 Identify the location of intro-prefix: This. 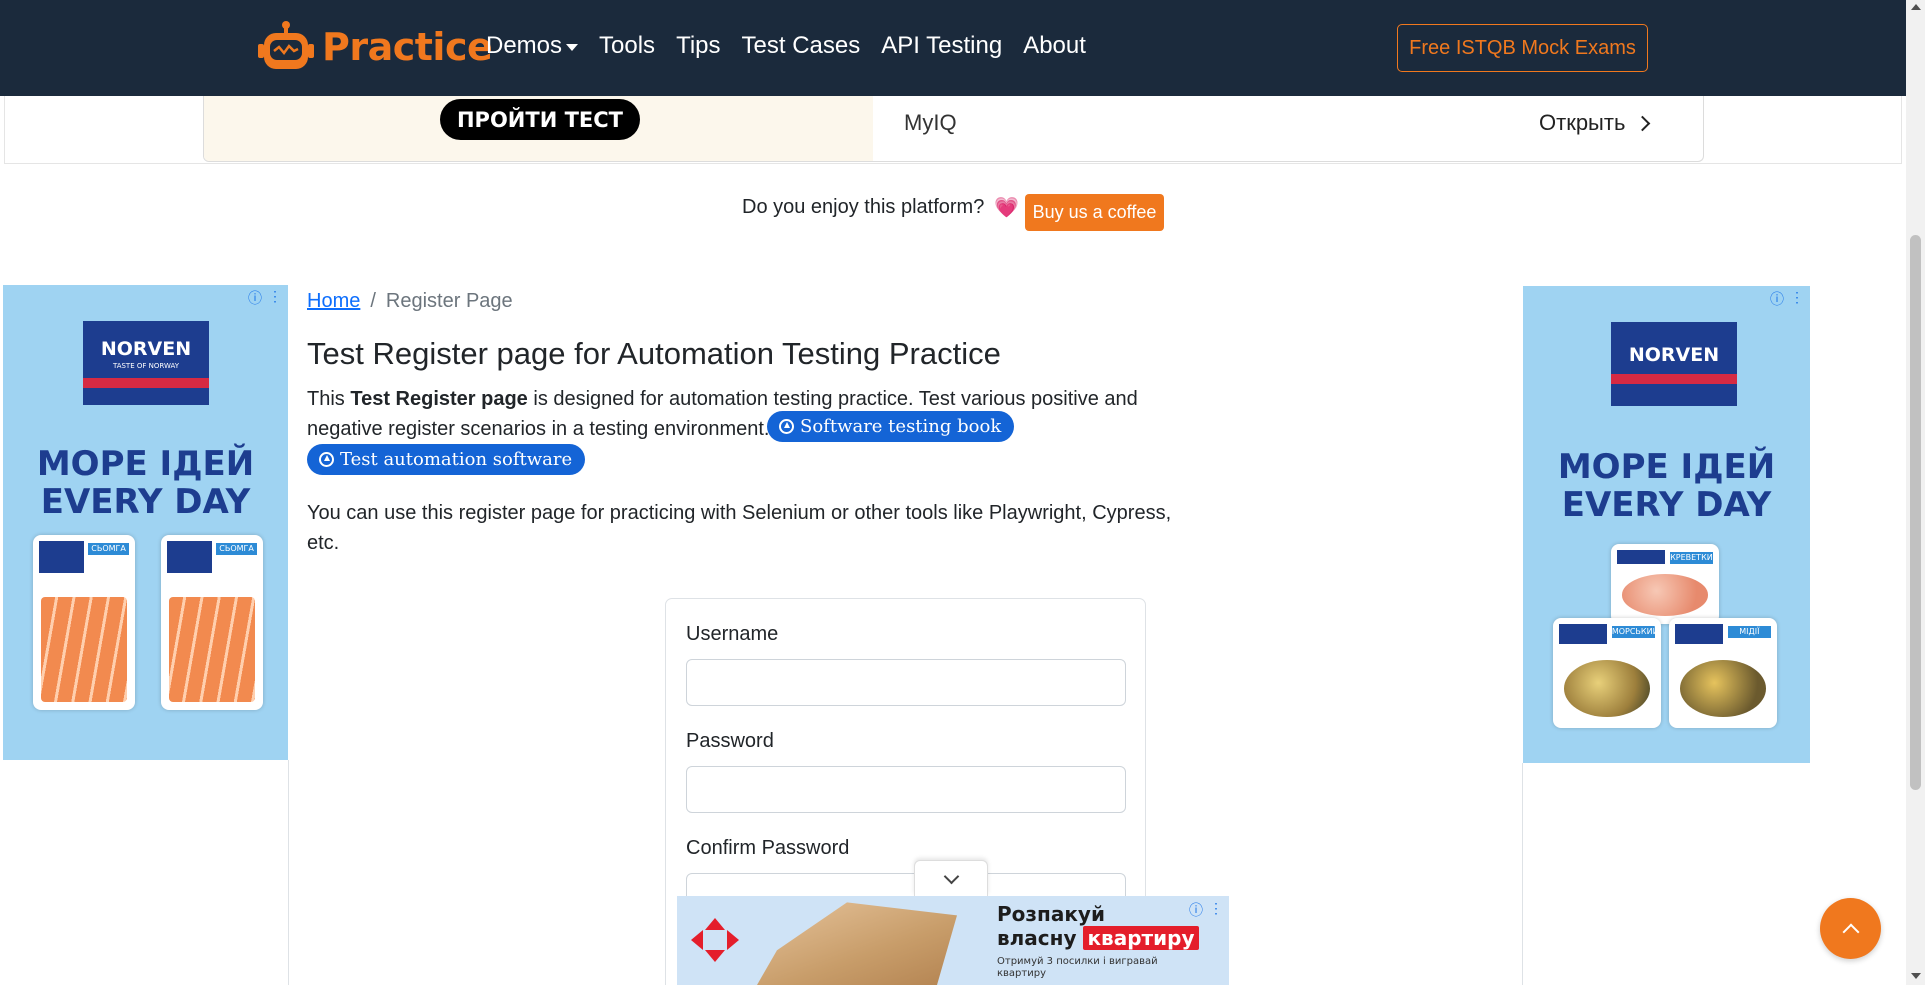
(329, 399).